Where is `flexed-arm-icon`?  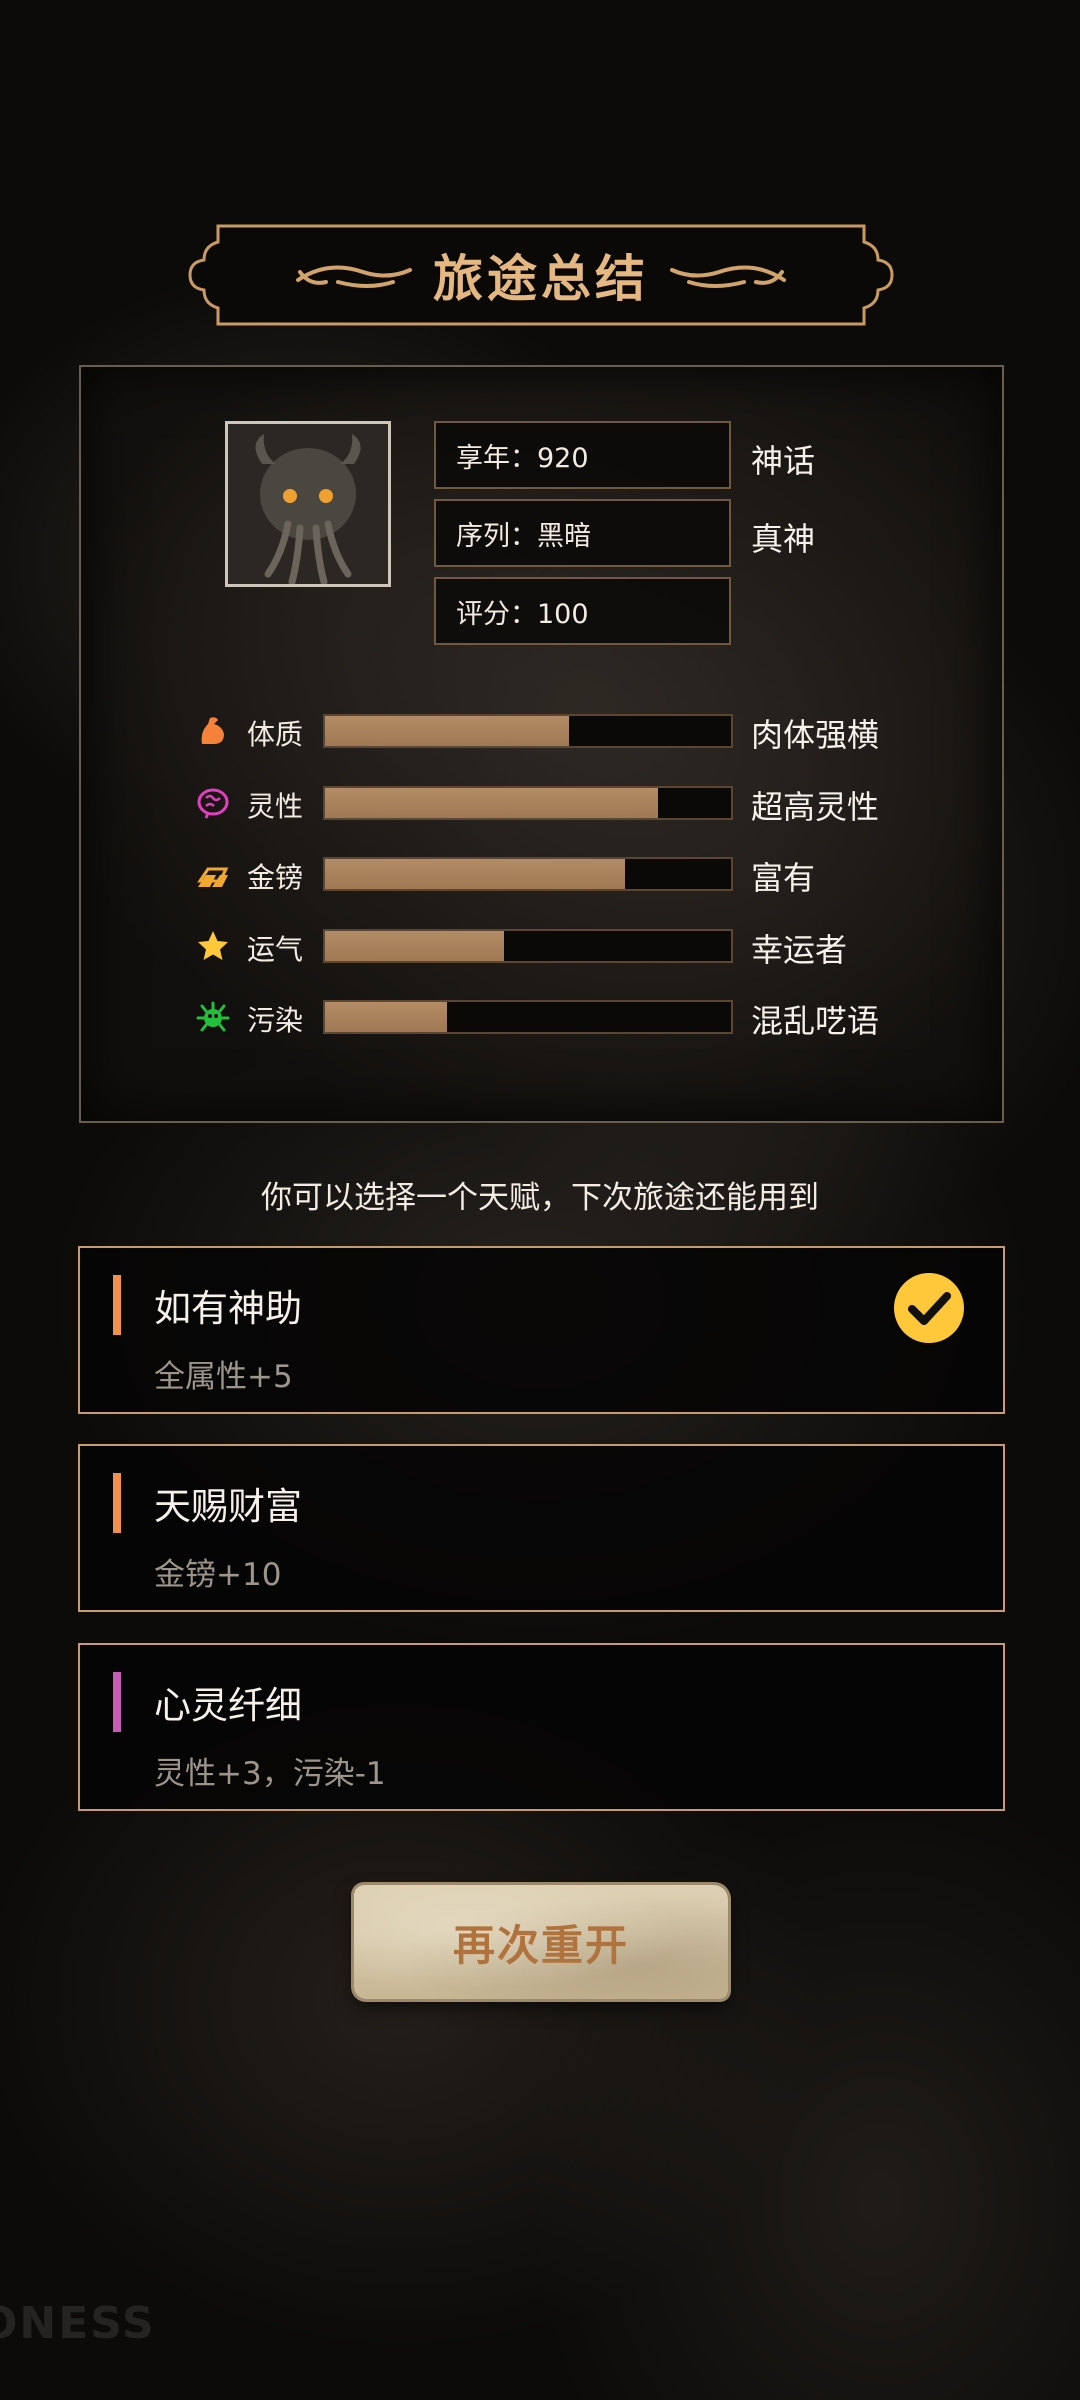 flexed-arm-icon is located at coordinates (212, 730).